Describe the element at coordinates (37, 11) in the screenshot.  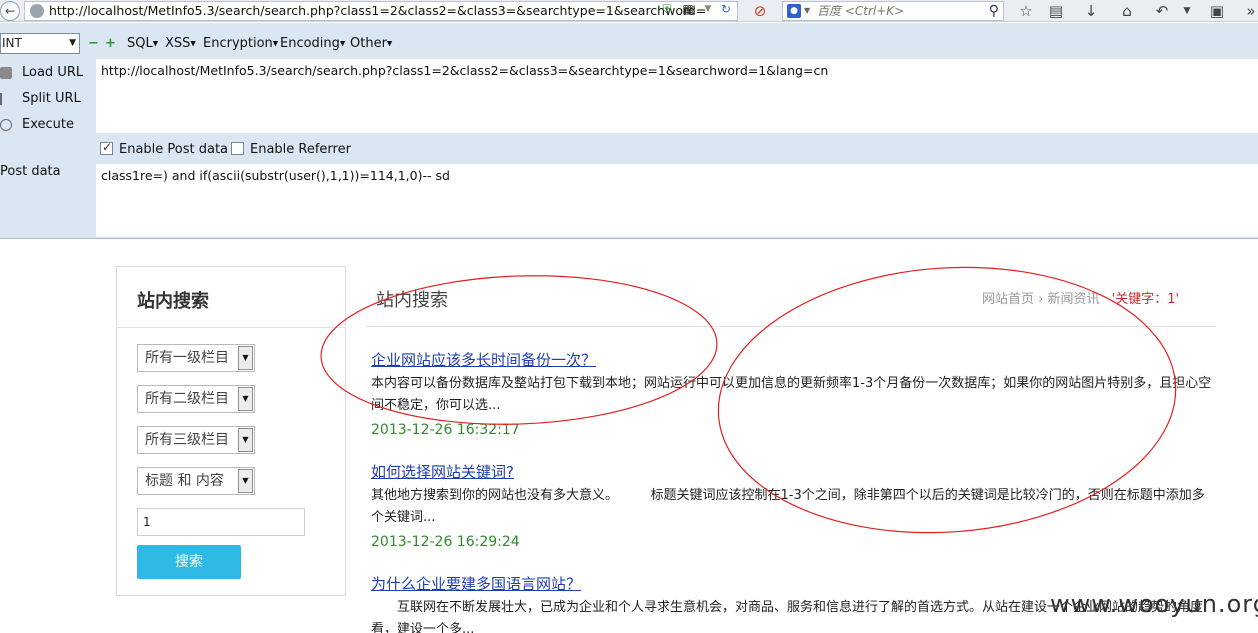
I see `globe-icon` at that location.